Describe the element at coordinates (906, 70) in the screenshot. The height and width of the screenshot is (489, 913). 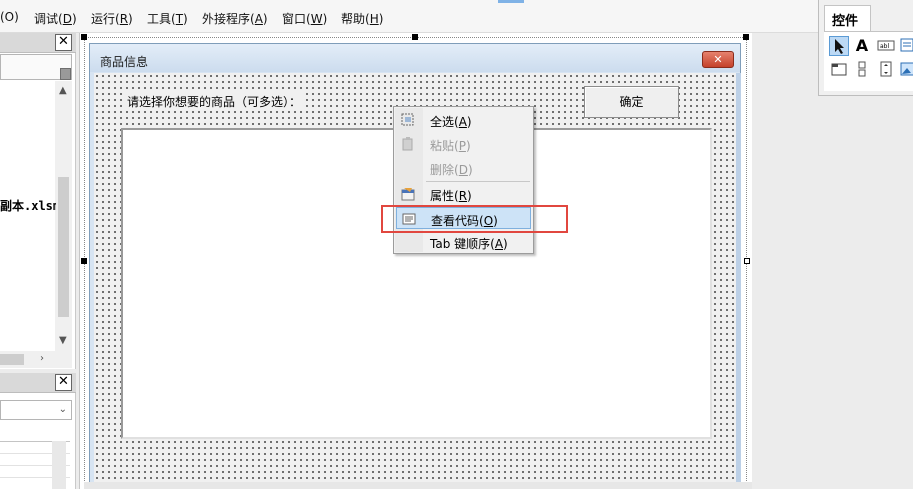
I see `image-tool-icon` at that location.